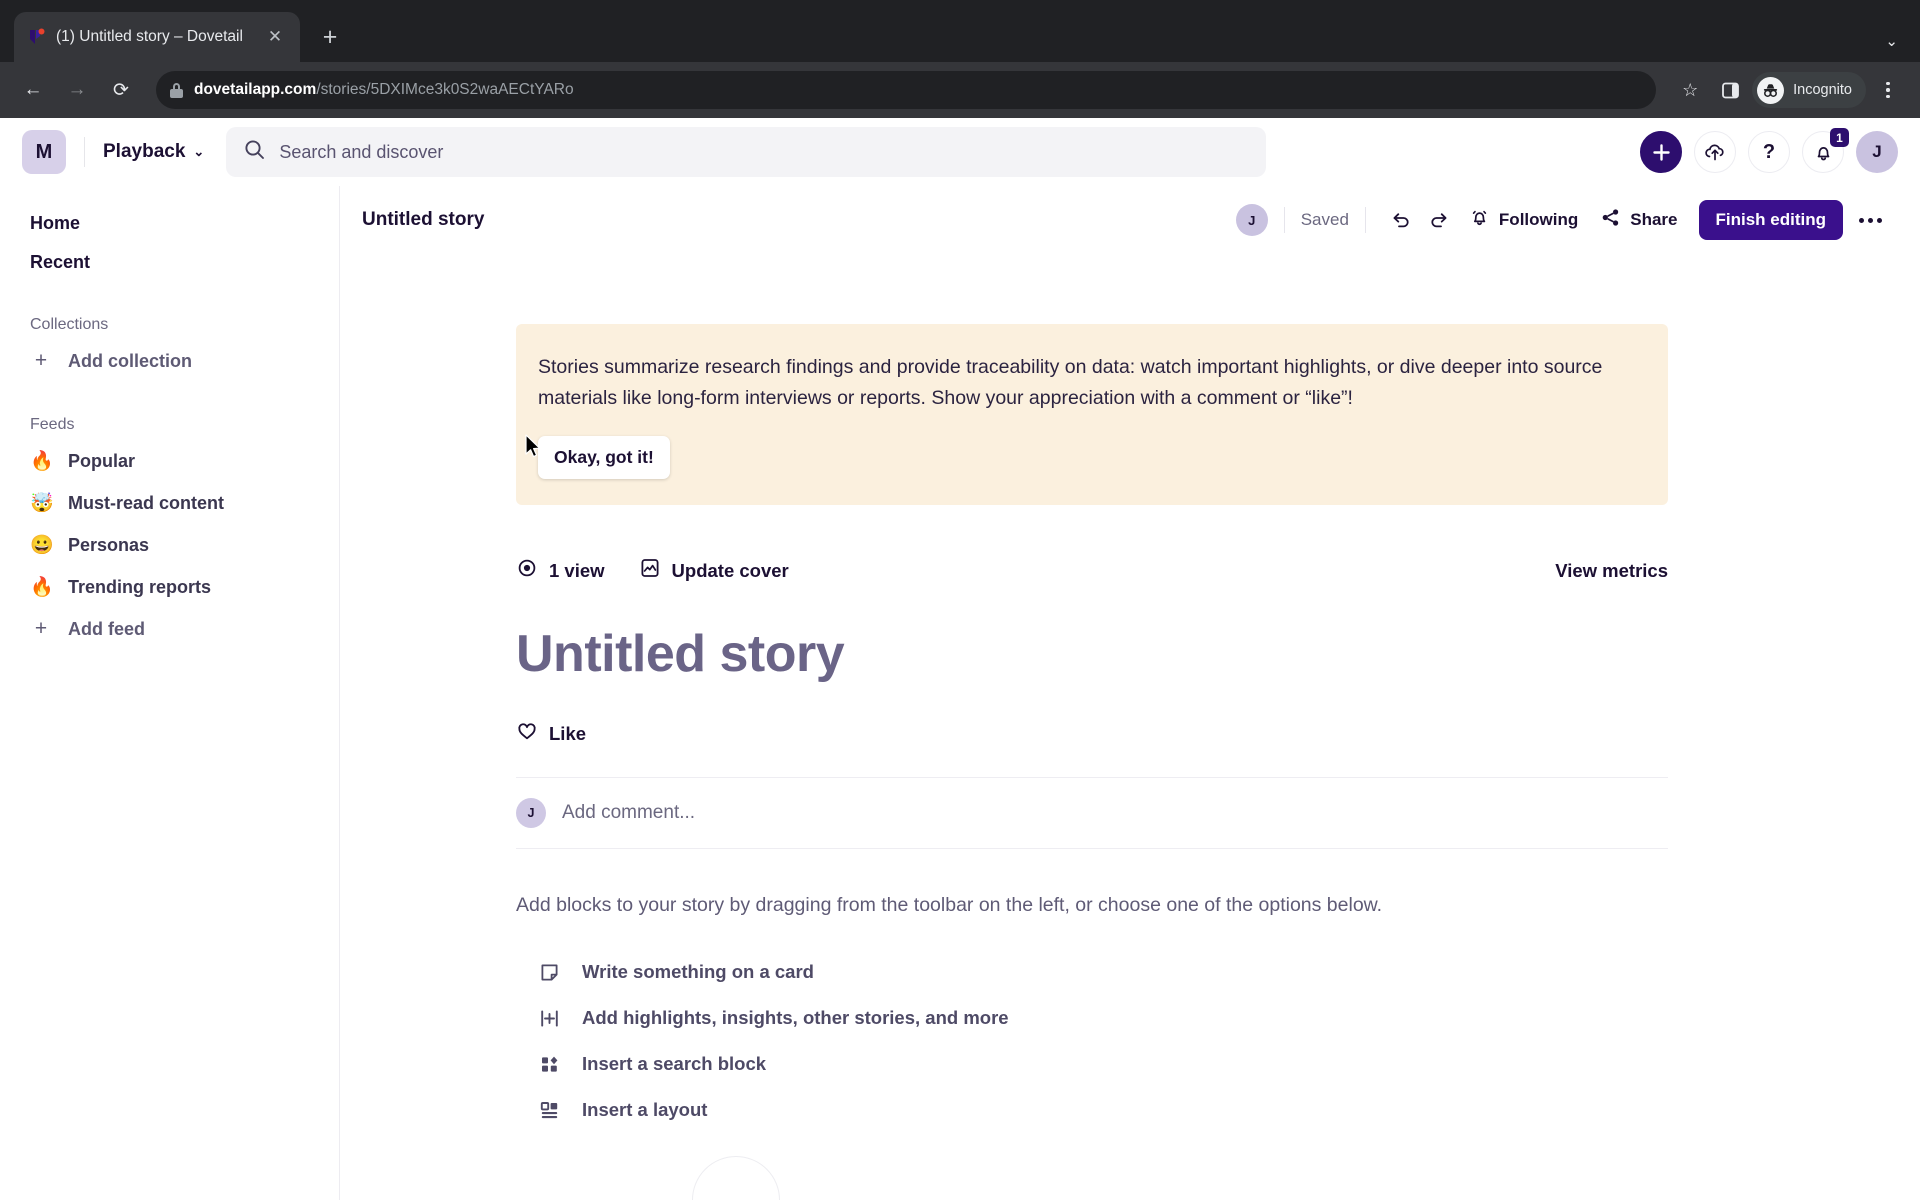 This screenshot has width=1920, height=1200. I want to click on dismiss-banner-button: Okay, got it!, so click(604, 457).